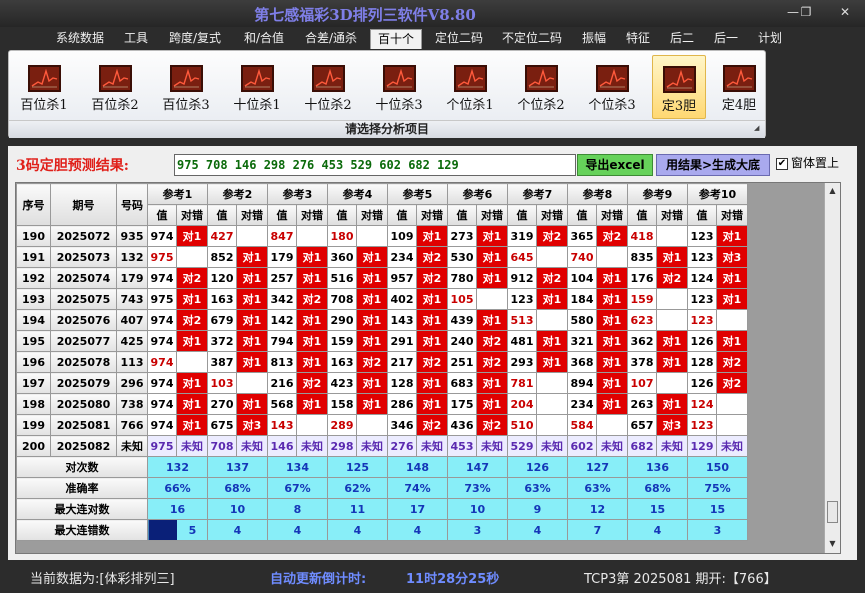 The width and height of the screenshot is (865, 593). Describe the element at coordinates (462, 278) in the screenshot. I see `cell-value: 780` at that location.